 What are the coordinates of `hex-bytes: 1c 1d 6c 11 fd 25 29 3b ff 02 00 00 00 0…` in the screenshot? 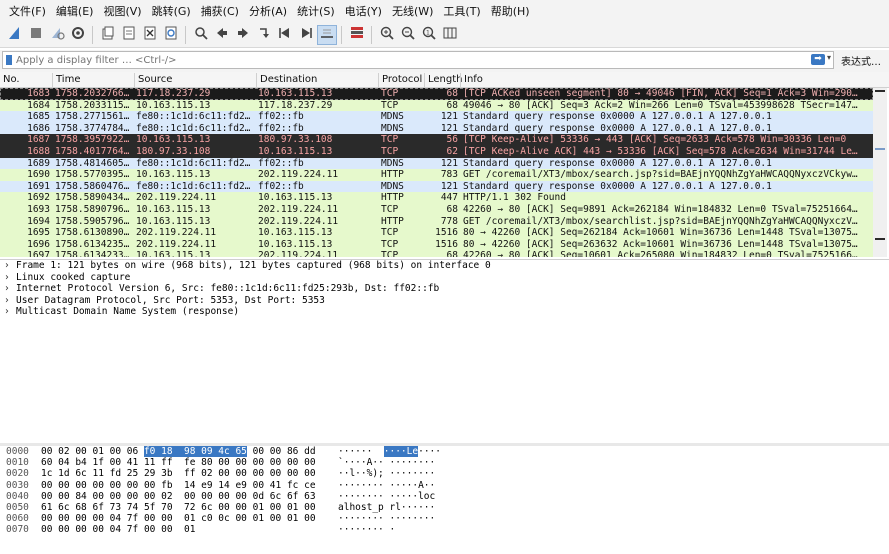 It's located at (178, 473).